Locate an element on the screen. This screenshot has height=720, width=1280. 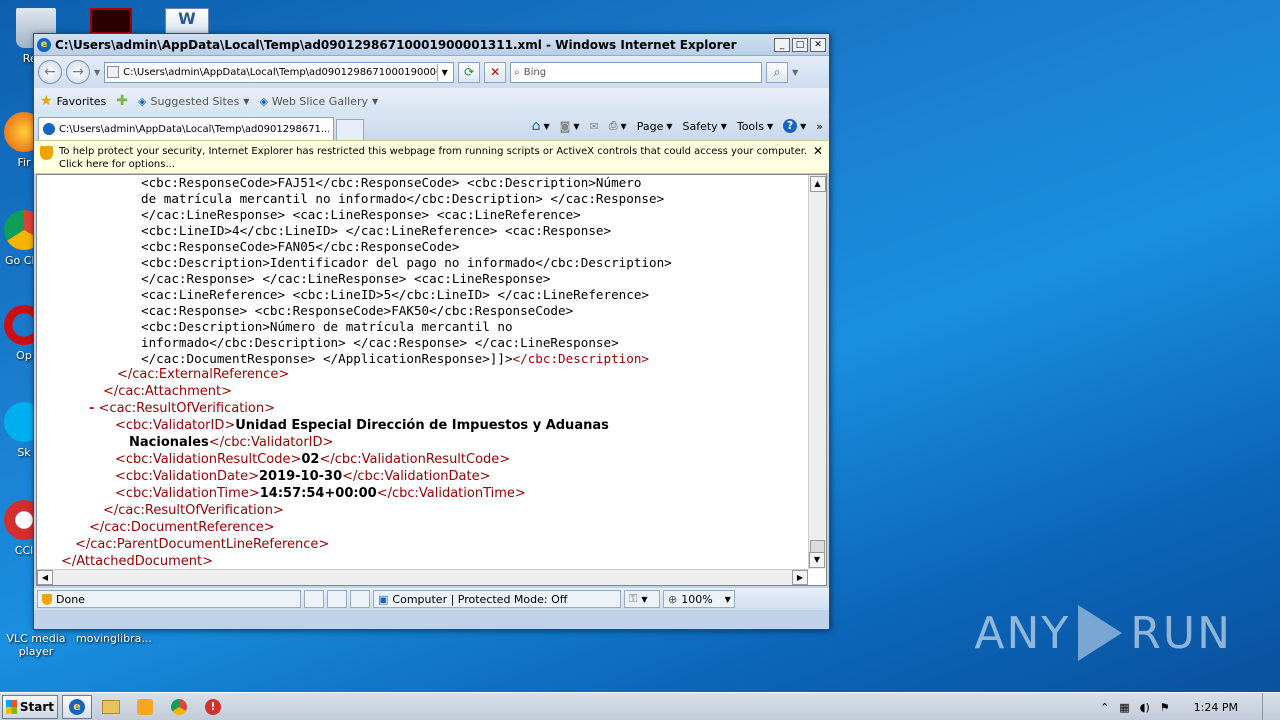
tools-menu: Tools ▼ is located at coordinates (755, 126).